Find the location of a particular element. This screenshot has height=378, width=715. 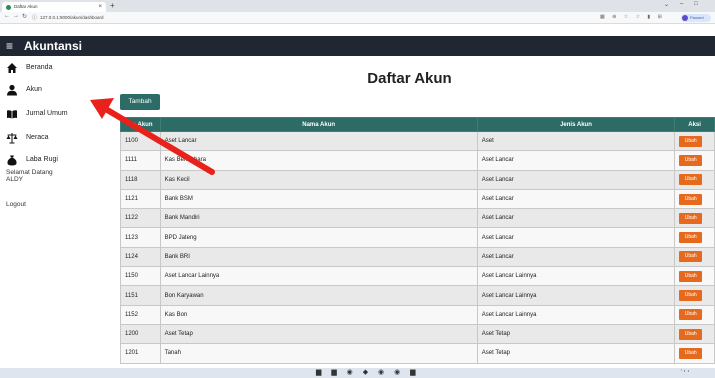

column-header-no-akun: No Akun is located at coordinates (140, 124).